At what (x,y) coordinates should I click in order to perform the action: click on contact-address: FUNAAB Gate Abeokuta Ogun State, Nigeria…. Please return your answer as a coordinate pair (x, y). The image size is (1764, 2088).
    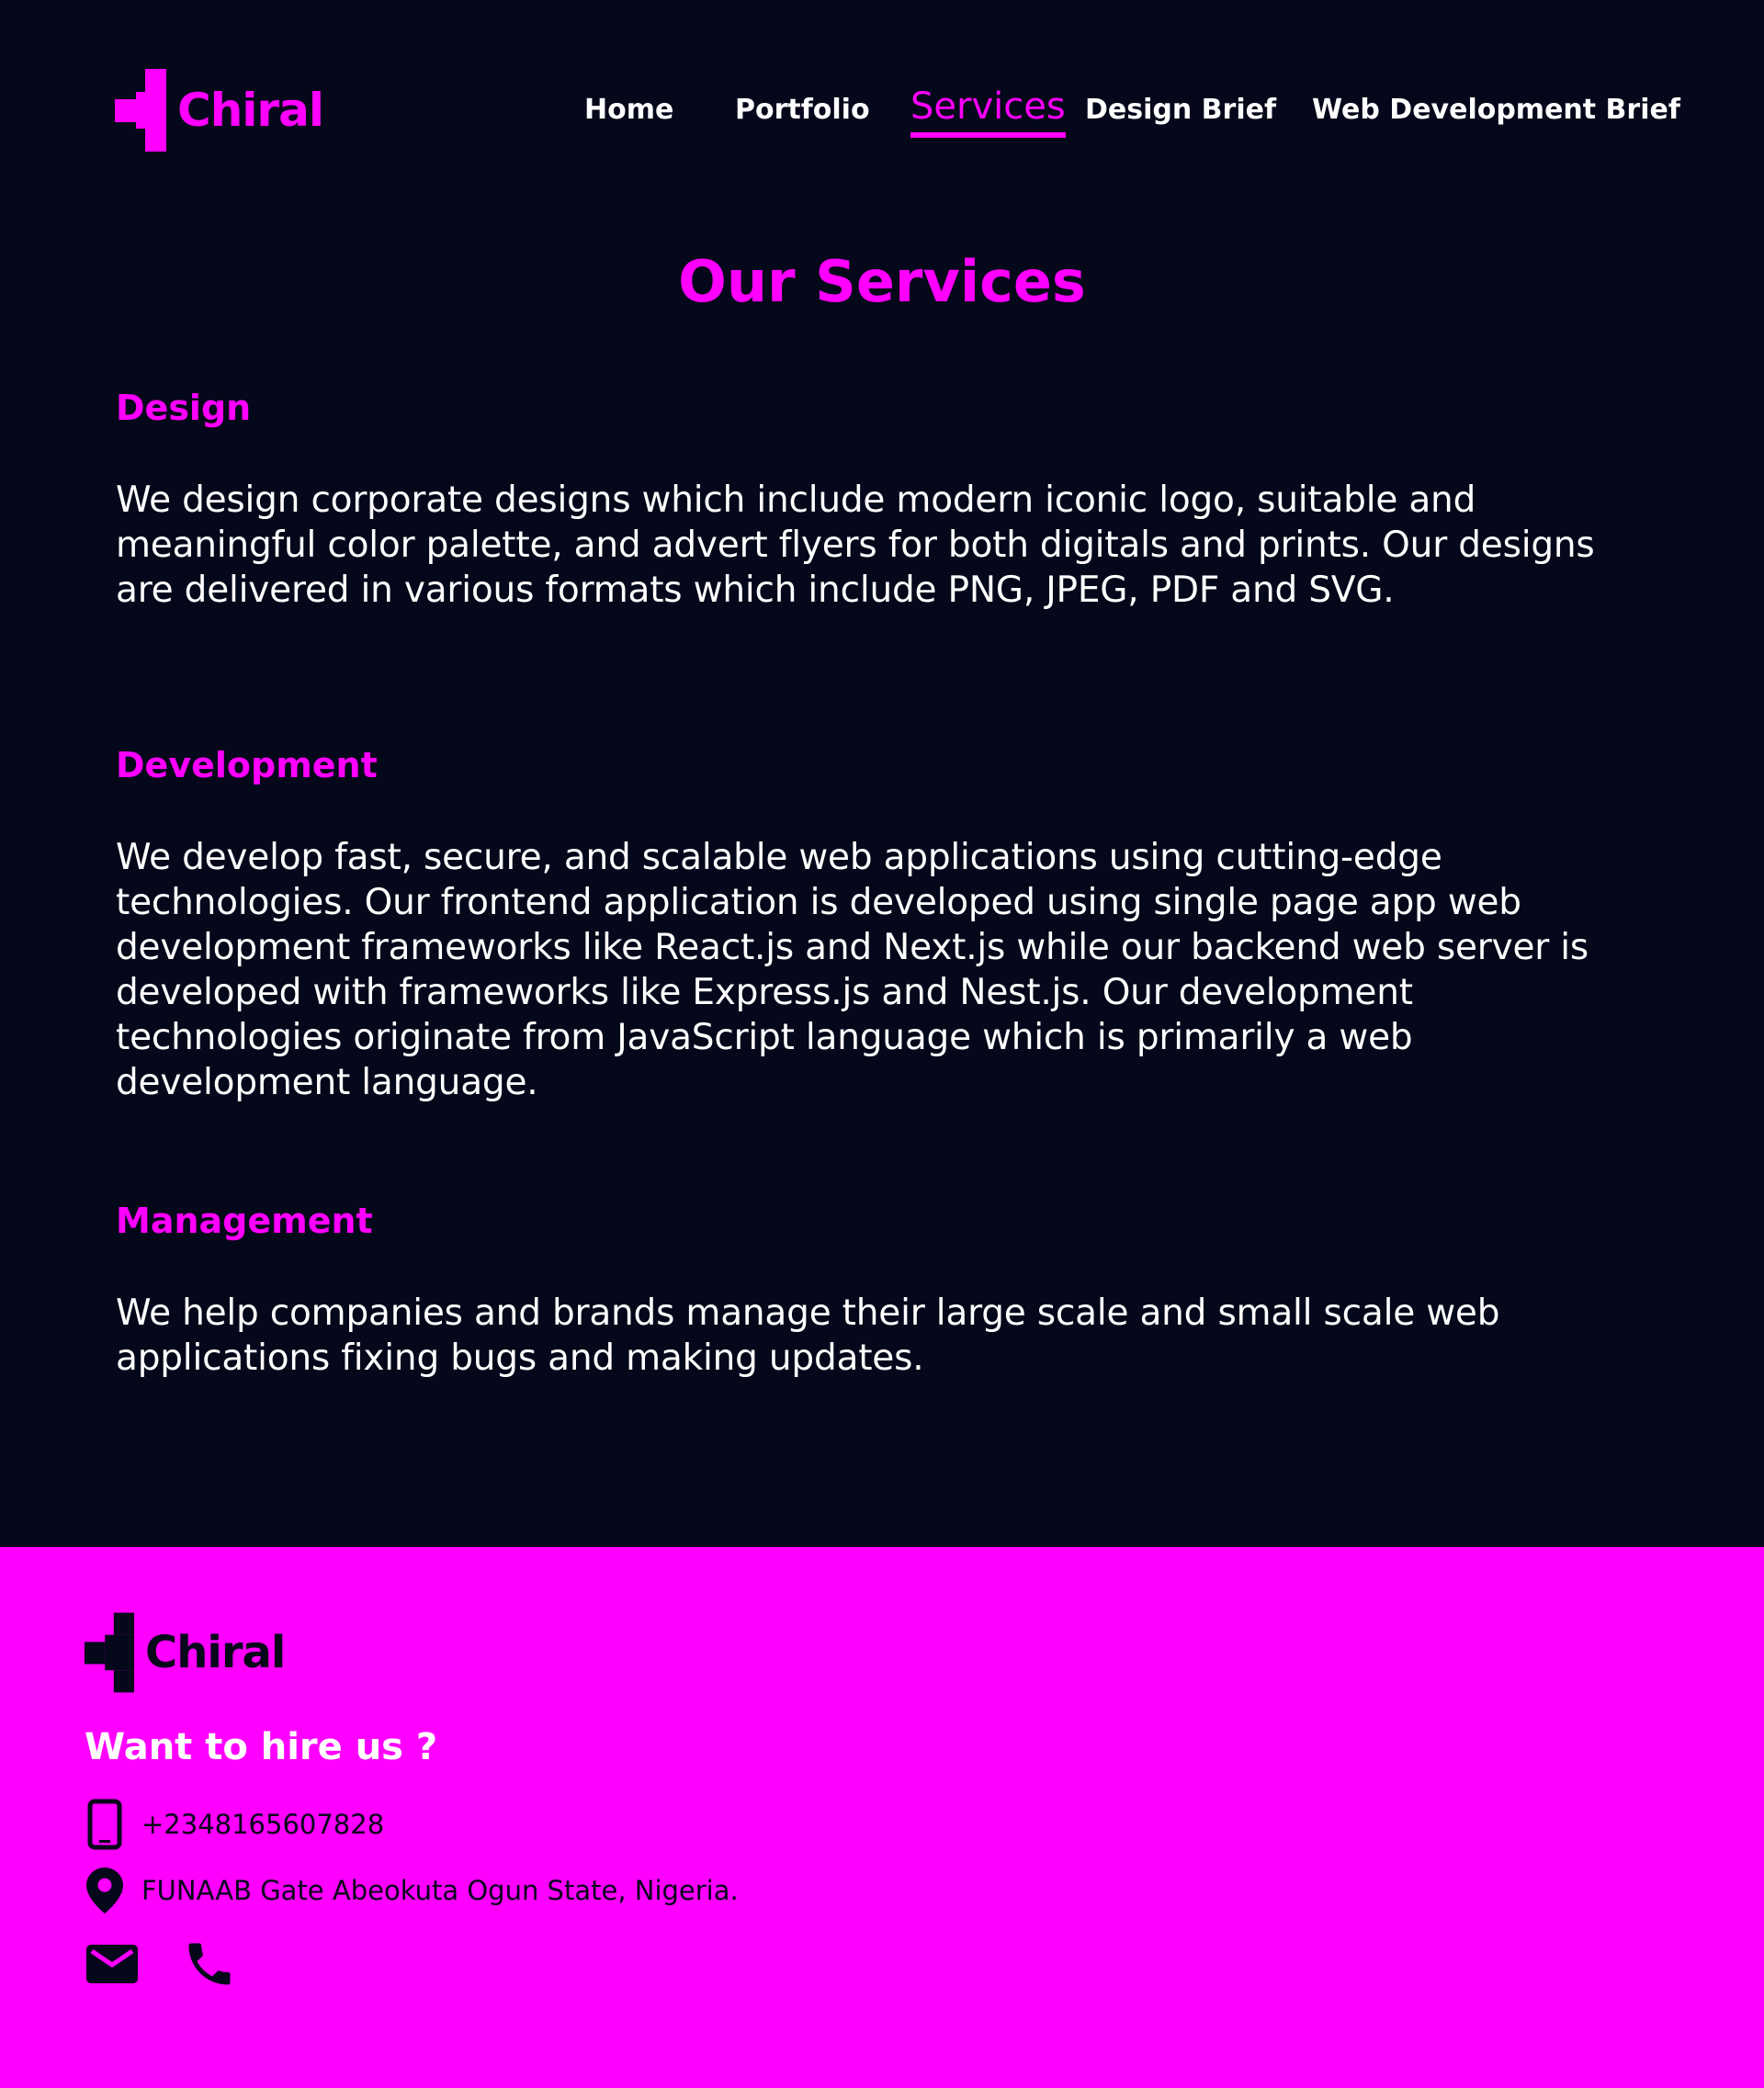
    Looking at the image, I should click on (412, 1890).